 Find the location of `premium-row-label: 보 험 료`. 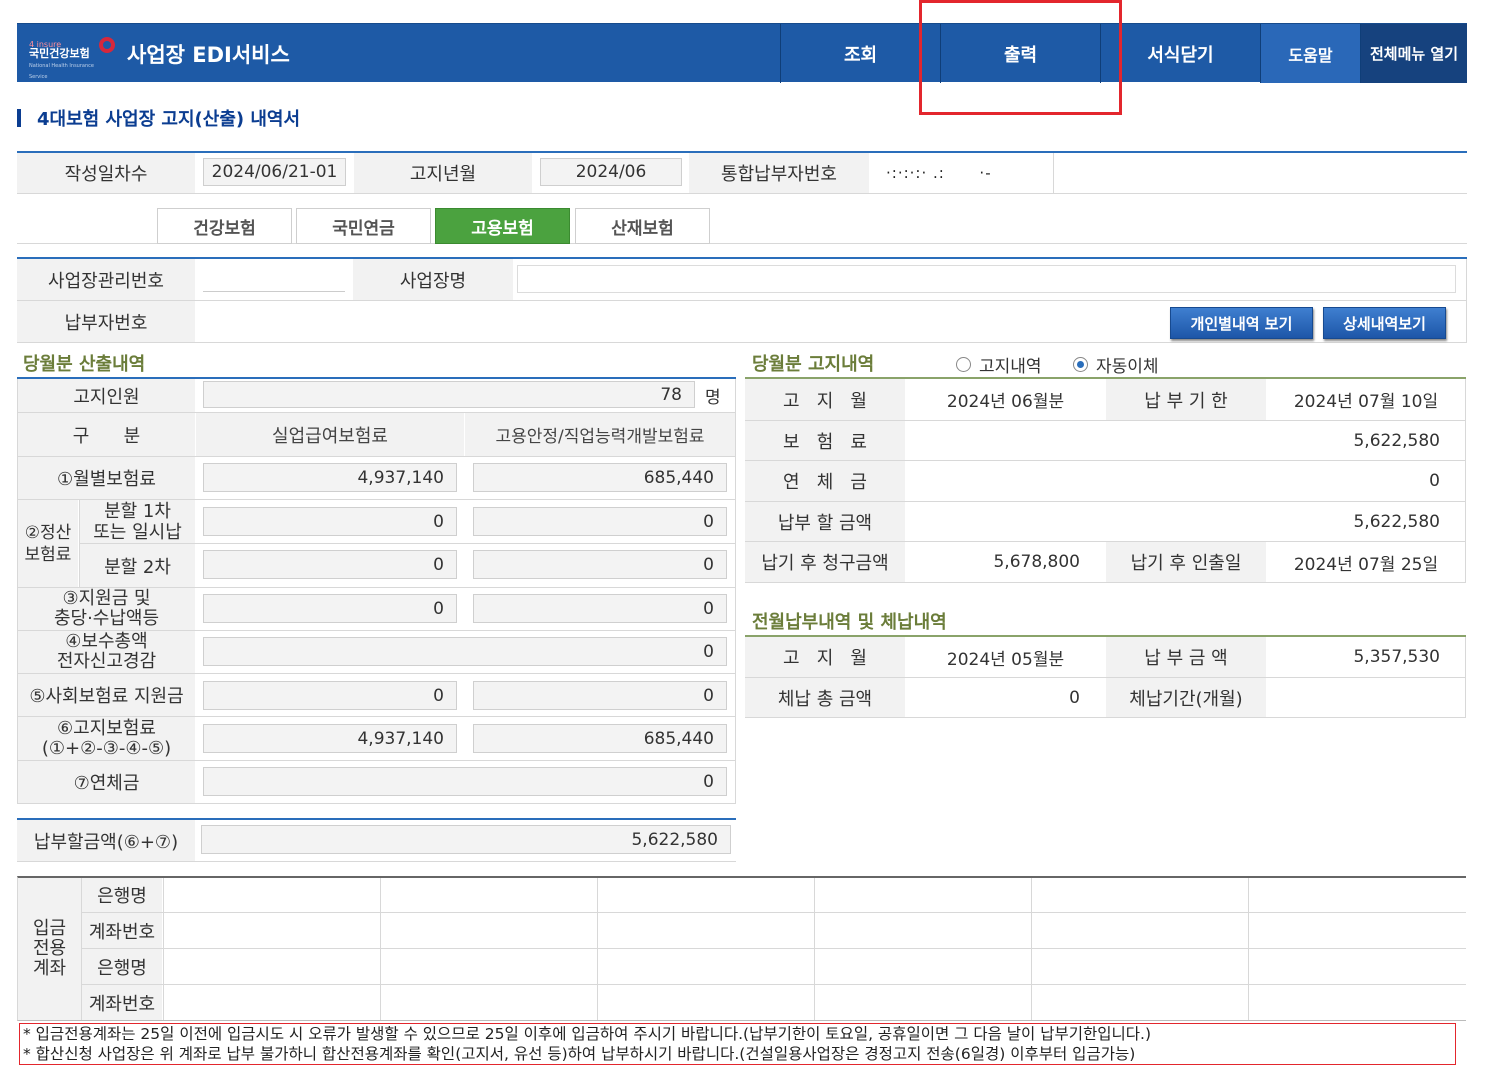

premium-row-label: 보 험 료 is located at coordinates (825, 440).